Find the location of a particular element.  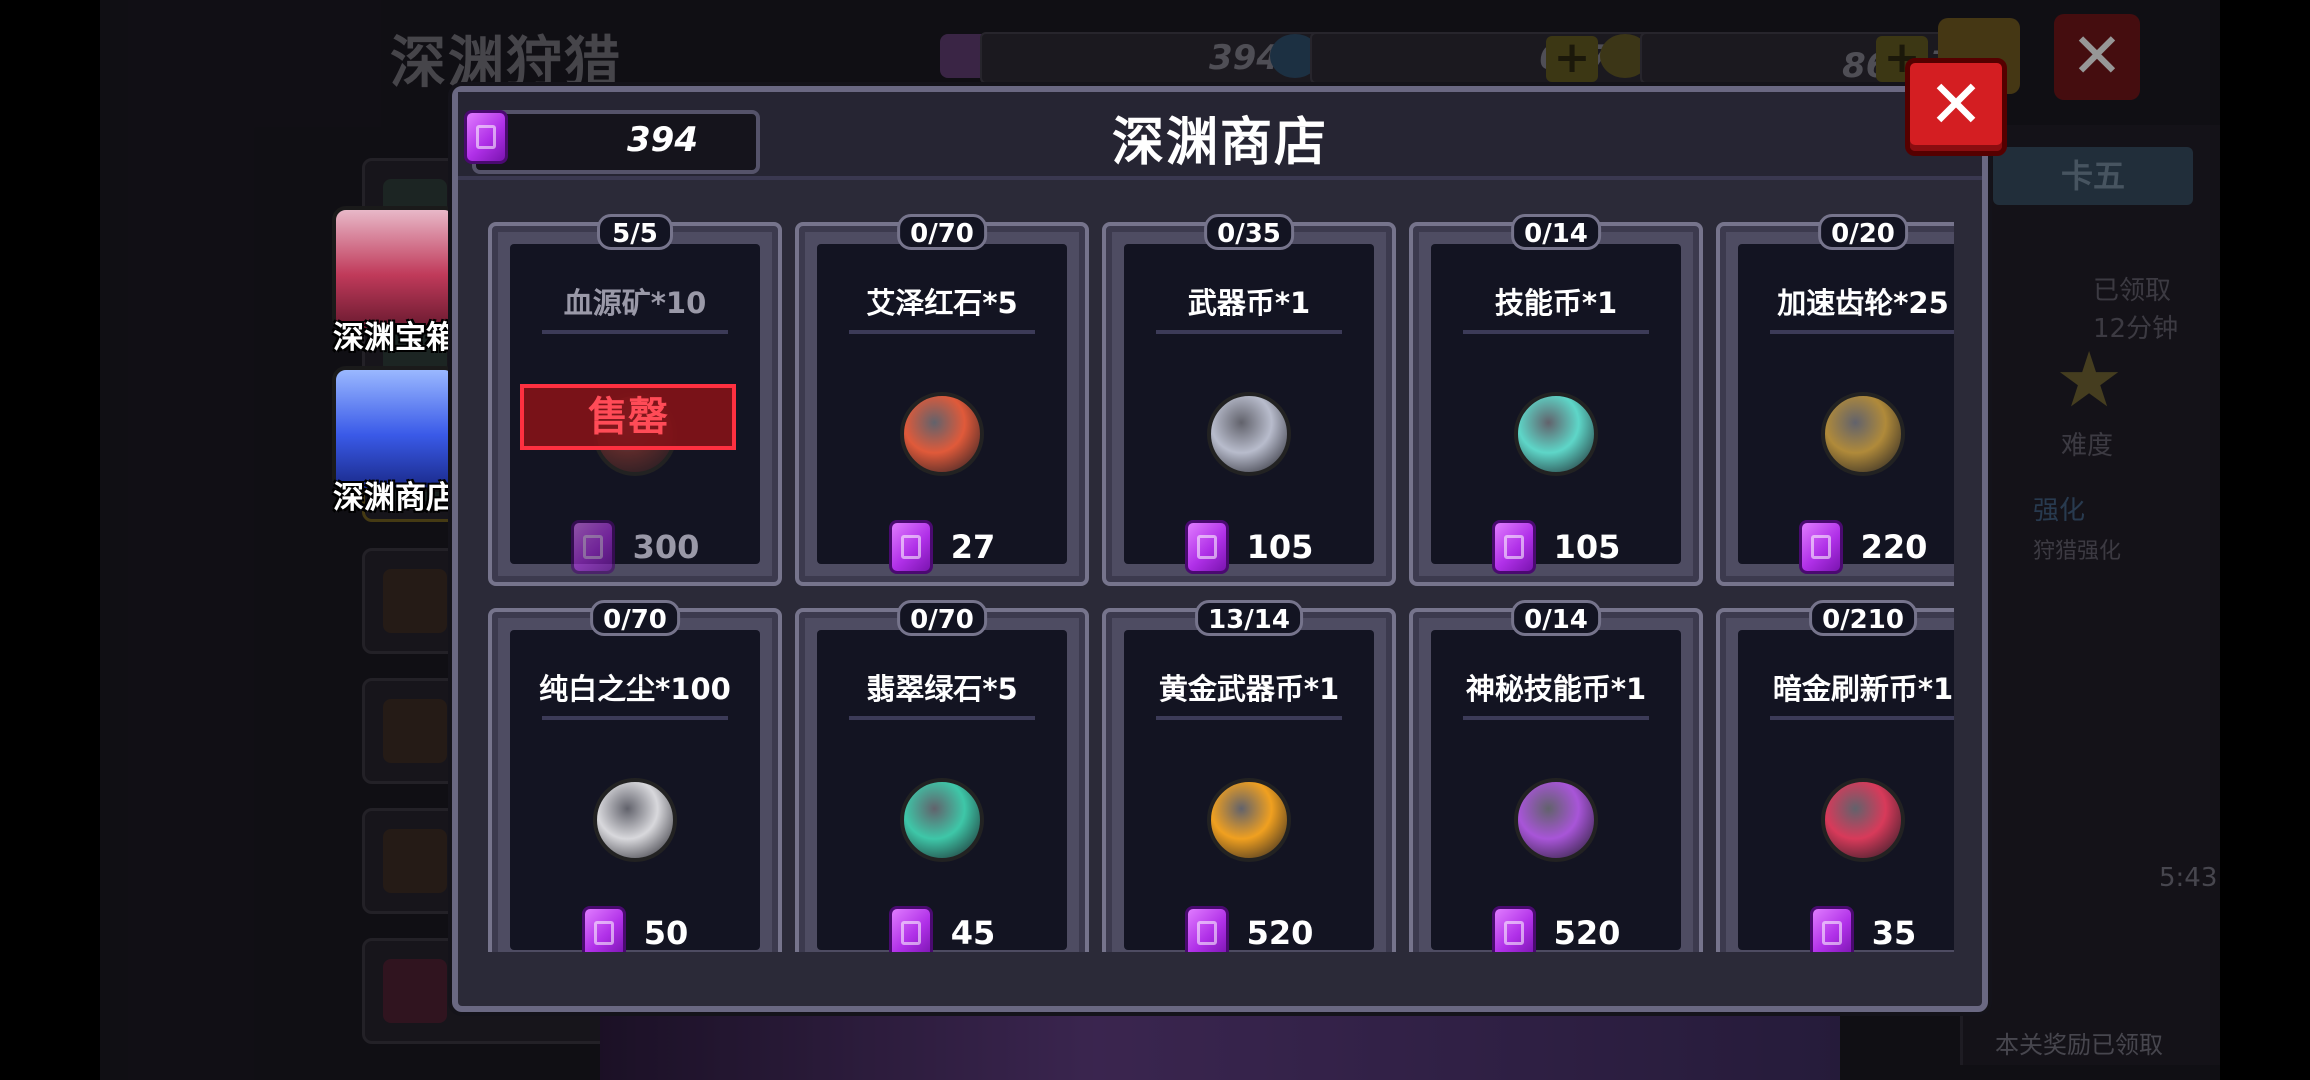

item-price: 300 is located at coordinates (635, 547).